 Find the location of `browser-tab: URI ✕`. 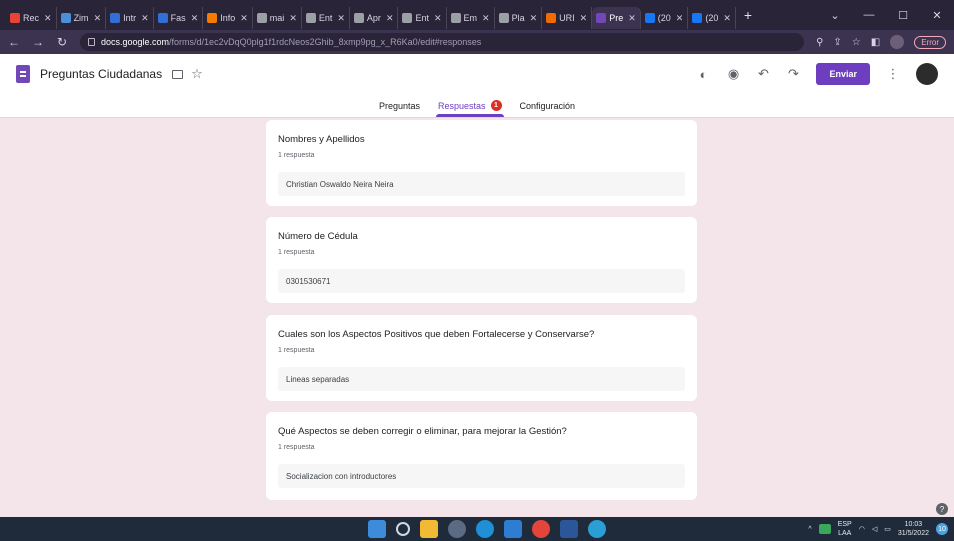

browser-tab: URI ✕ is located at coordinates (567, 18).